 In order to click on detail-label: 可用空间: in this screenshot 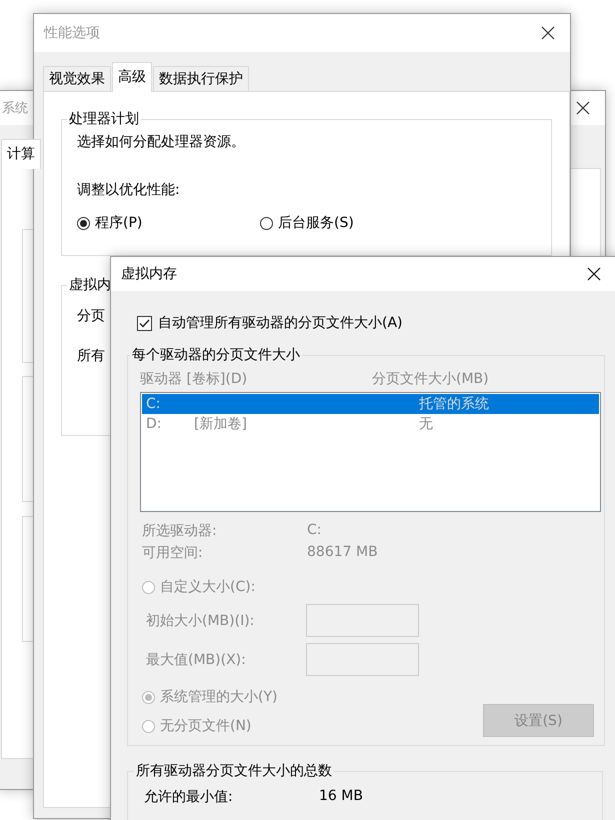, I will do `click(173, 553)`.